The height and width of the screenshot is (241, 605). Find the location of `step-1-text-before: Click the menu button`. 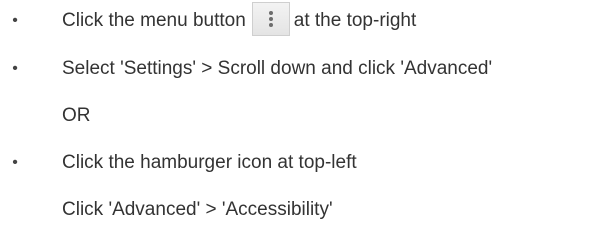

step-1-text-before: Click the menu button is located at coordinates (154, 20).